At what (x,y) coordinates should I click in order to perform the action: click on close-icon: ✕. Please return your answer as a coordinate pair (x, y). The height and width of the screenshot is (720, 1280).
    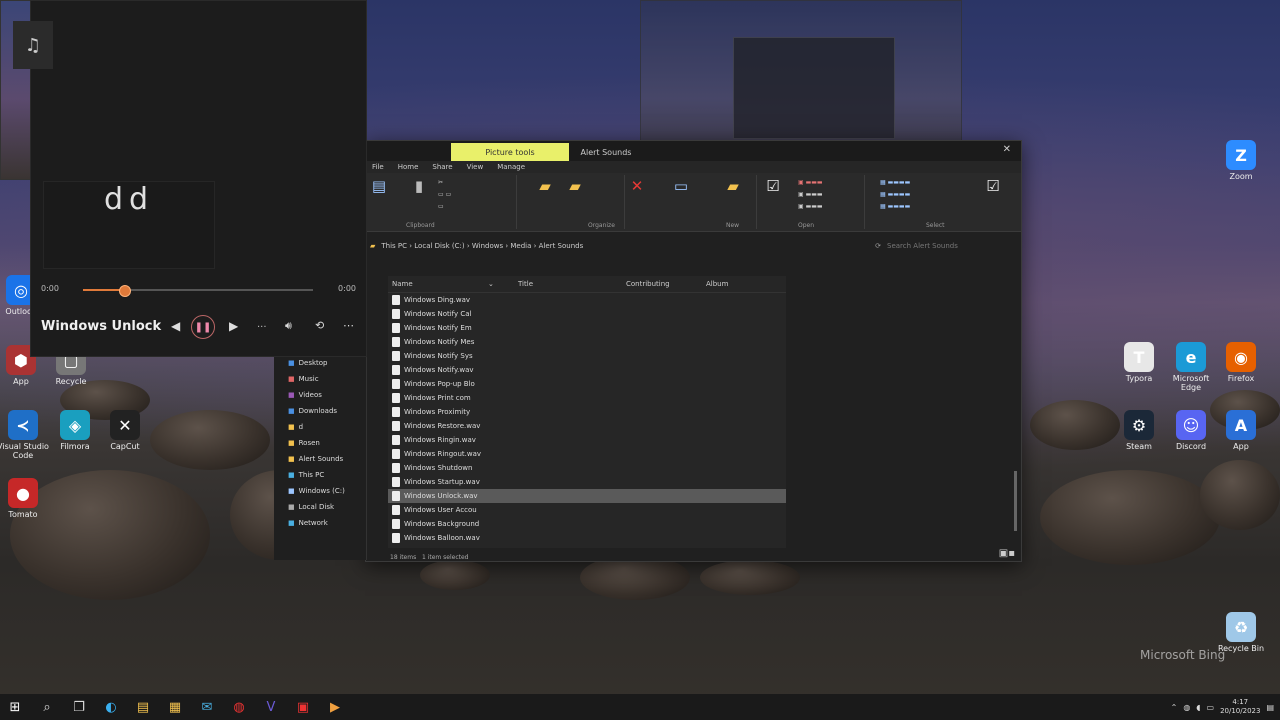
    Looking at the image, I should click on (1007, 149).